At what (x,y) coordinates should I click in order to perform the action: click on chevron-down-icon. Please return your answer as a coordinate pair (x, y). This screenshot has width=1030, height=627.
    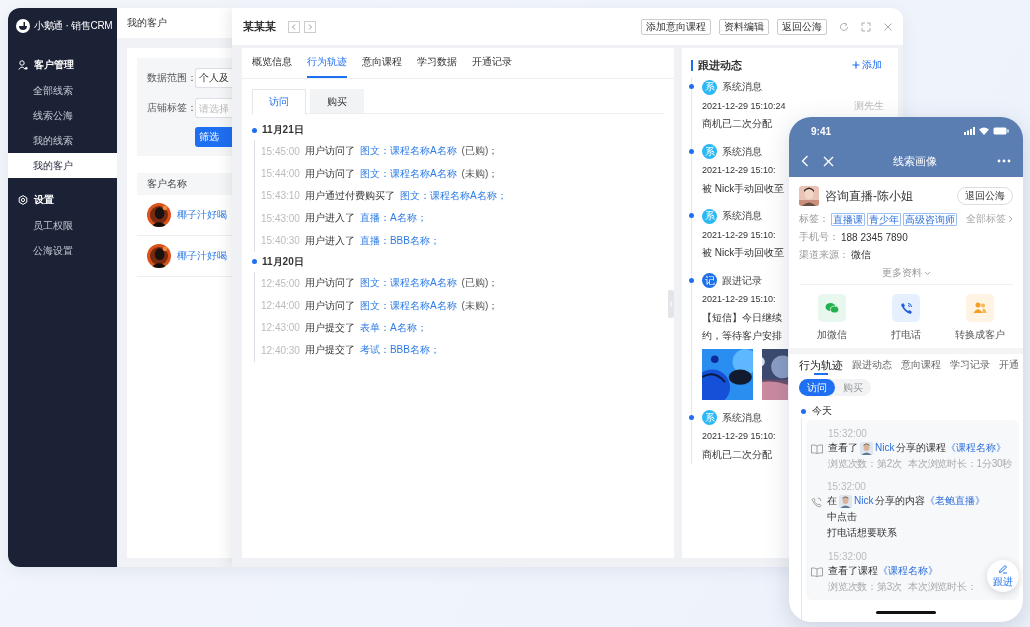
    Looking at the image, I should click on (927, 273).